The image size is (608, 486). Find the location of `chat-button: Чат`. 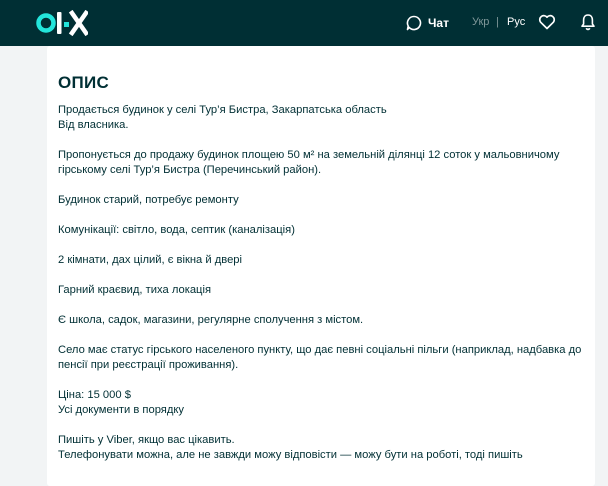

chat-button: Чат is located at coordinates (427, 23).